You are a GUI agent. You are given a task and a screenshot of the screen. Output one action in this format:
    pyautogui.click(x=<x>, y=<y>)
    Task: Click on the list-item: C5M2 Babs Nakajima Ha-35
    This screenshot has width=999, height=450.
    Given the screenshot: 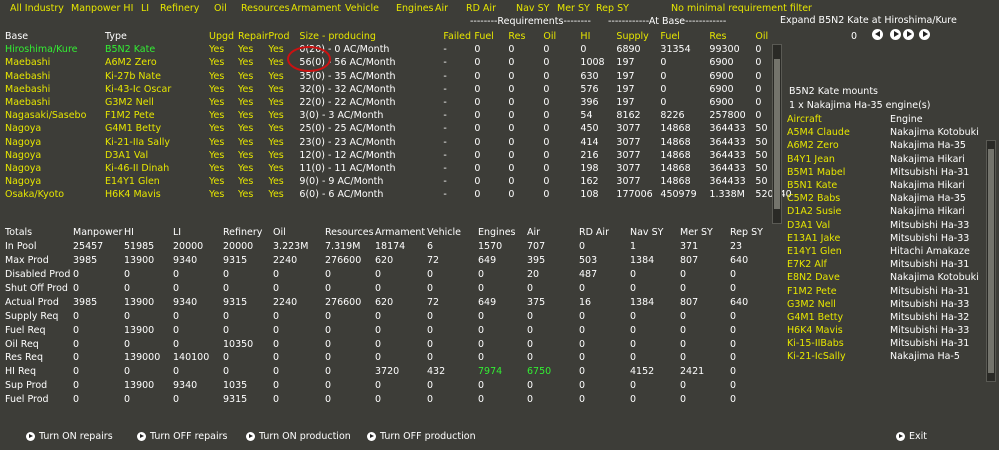 What is the action you would take?
    pyautogui.click(x=886, y=198)
    